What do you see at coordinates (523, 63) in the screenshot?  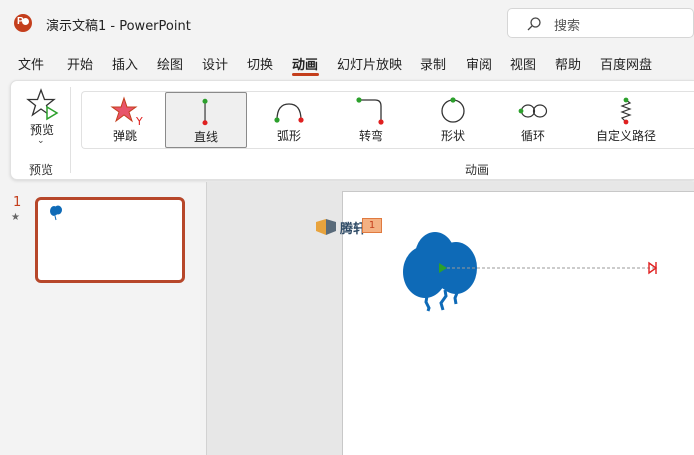 I see `tab-view: 视图` at bounding box center [523, 63].